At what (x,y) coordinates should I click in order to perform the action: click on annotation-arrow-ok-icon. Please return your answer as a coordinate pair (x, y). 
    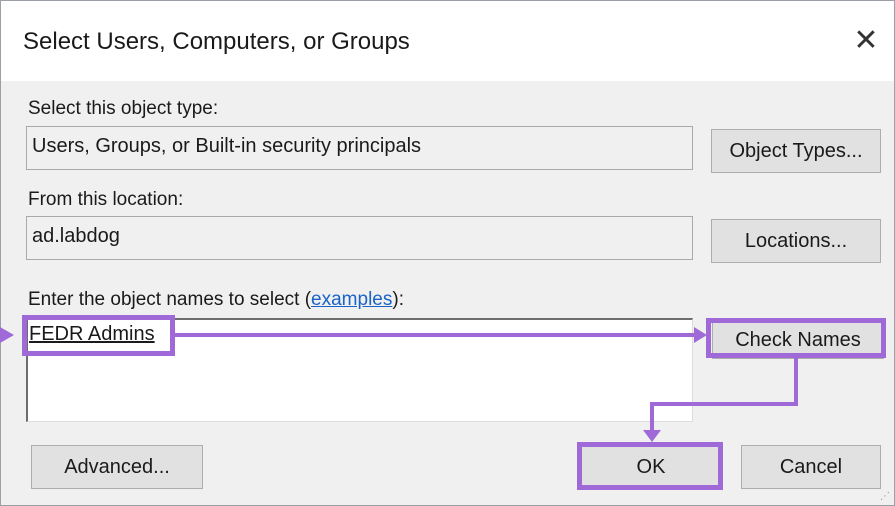
    Looking at the image, I should click on (652, 436).